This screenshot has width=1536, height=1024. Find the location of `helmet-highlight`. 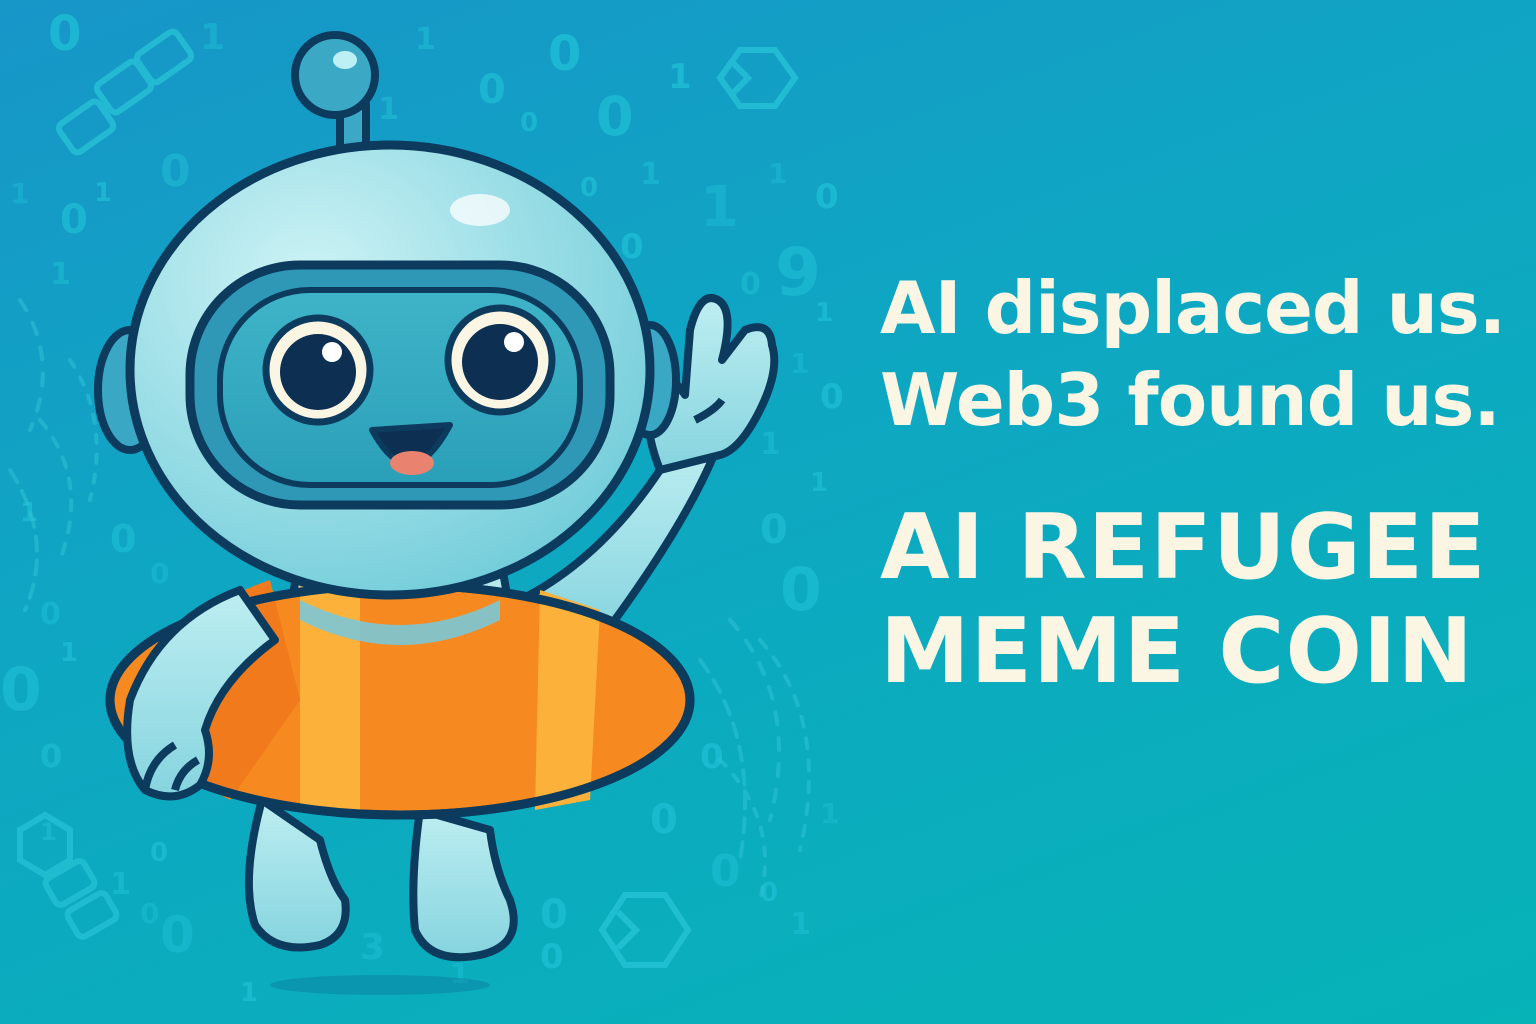

helmet-highlight is located at coordinates (480, 210).